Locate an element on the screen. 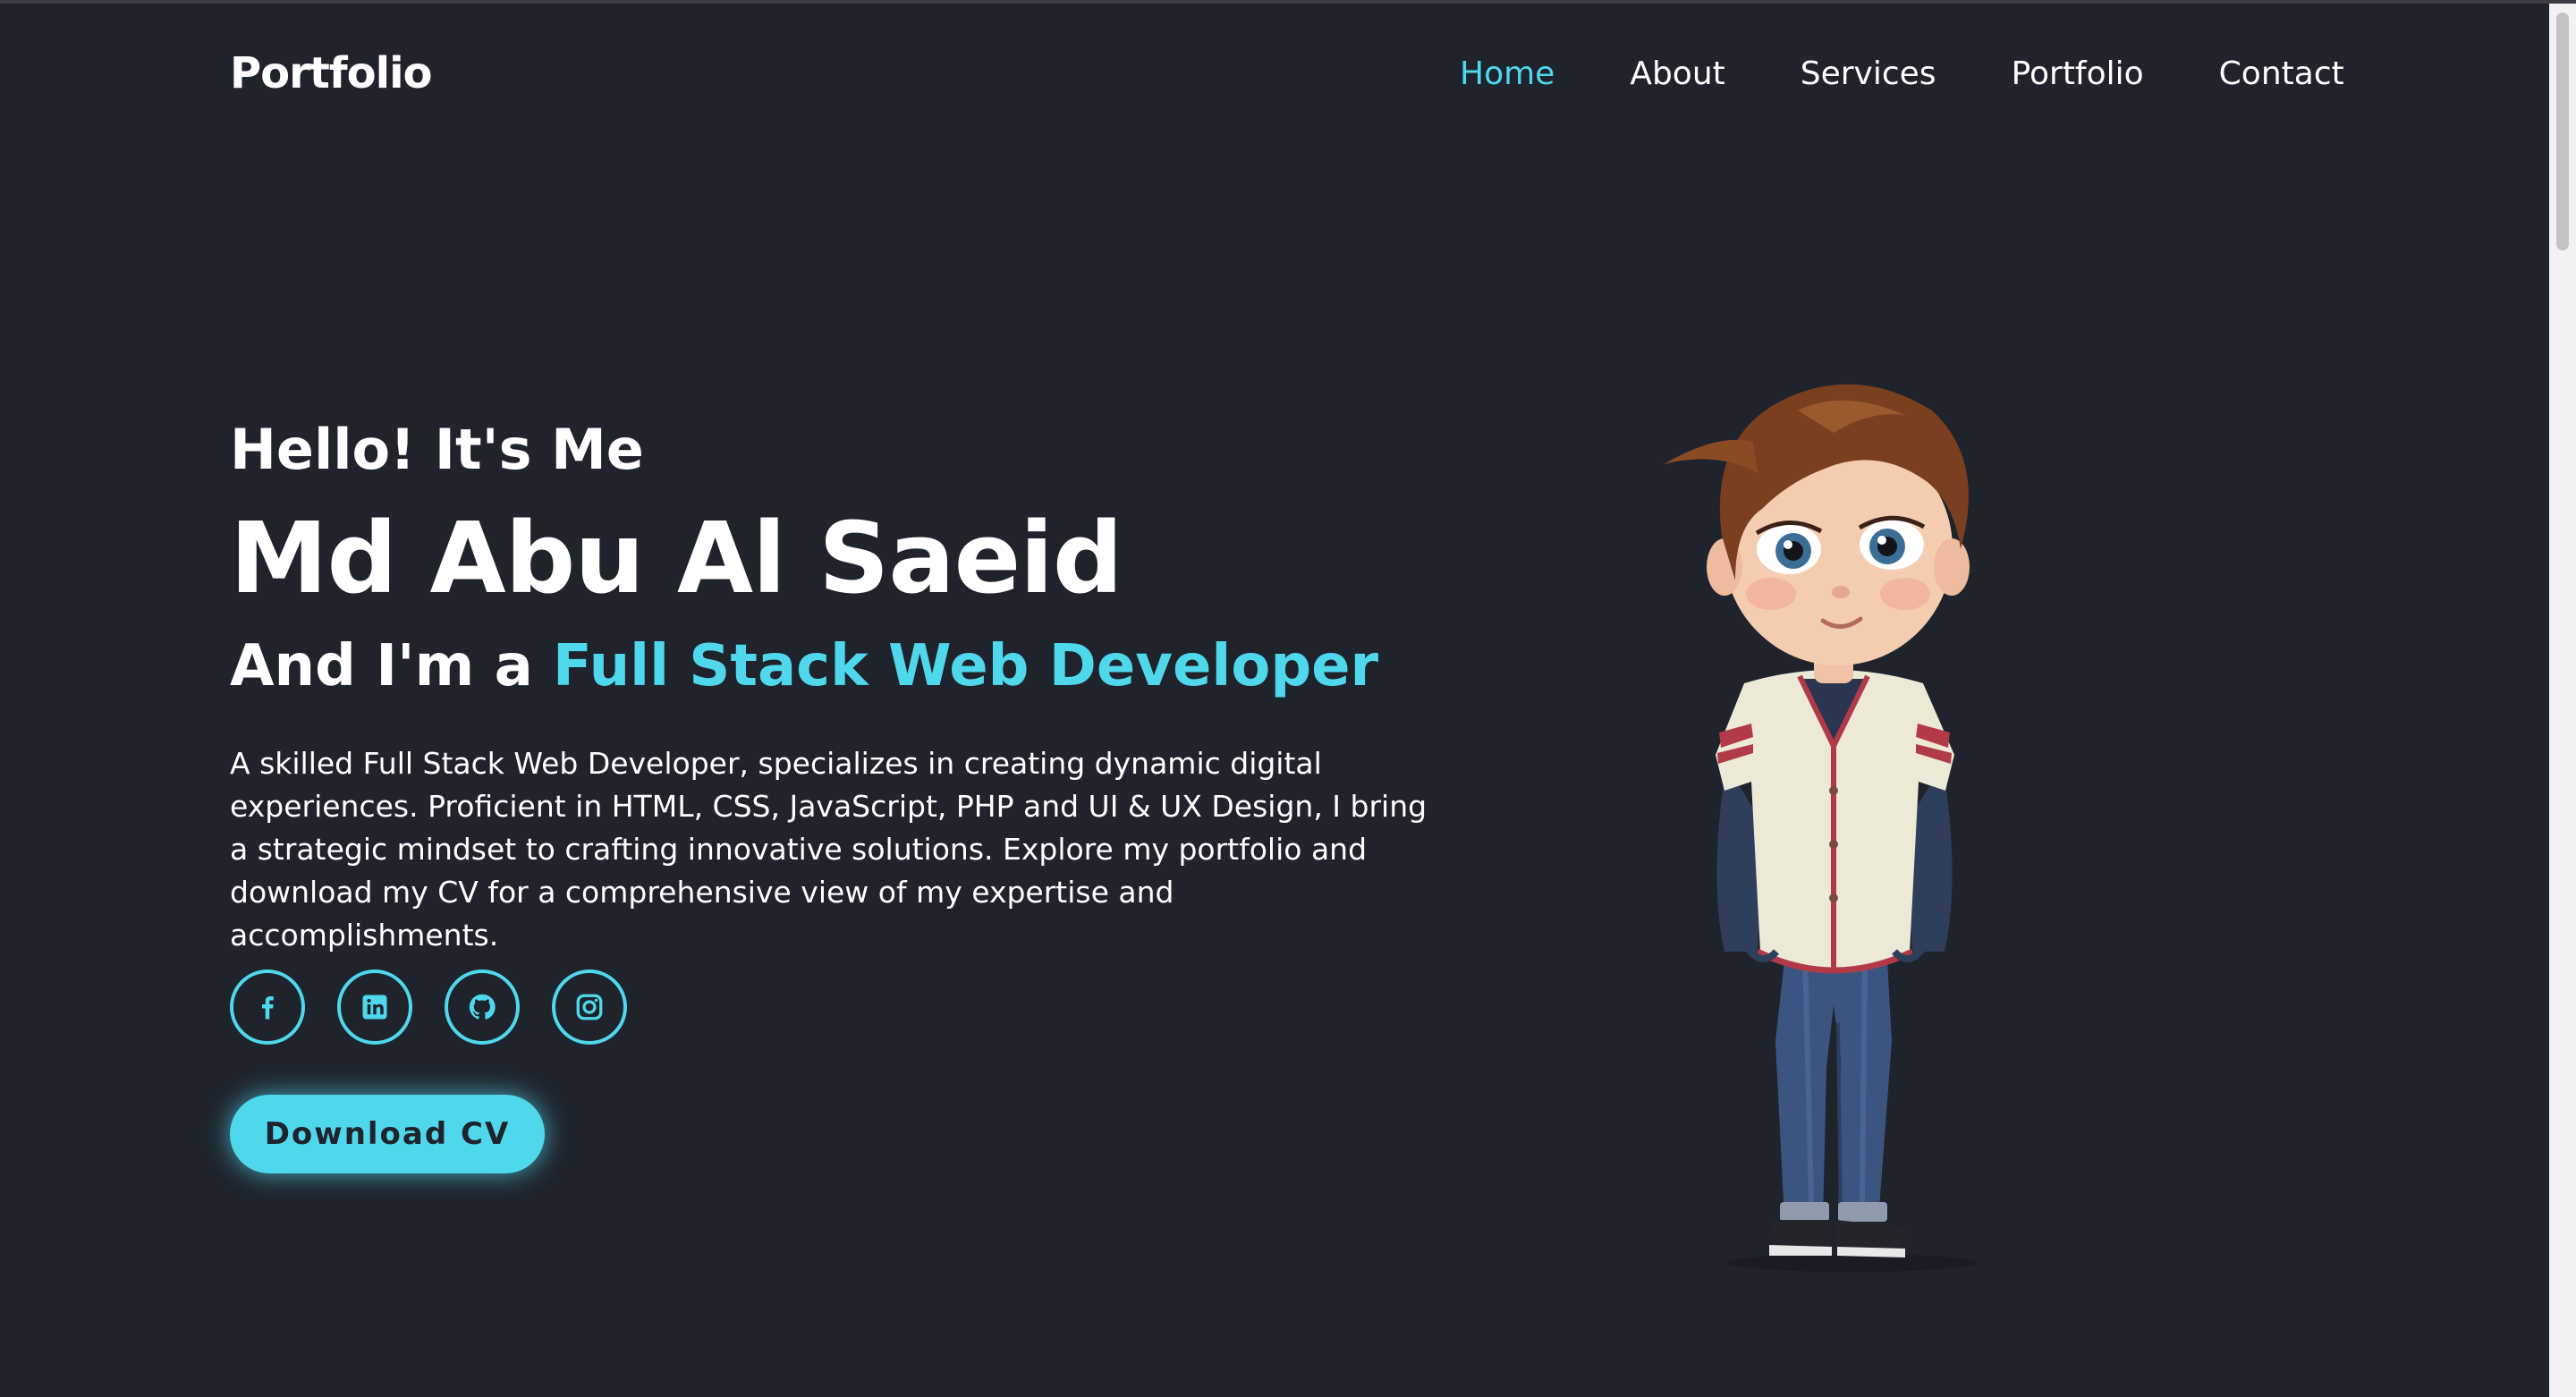 The width and height of the screenshot is (2576, 1397). instagram-link is located at coordinates (589, 1007).